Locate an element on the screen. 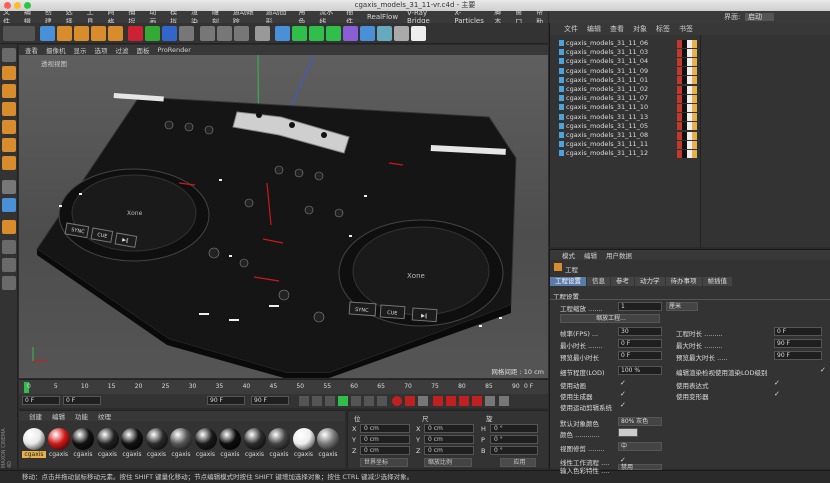  attr-menu-item: 模式 is located at coordinates (568, 255).